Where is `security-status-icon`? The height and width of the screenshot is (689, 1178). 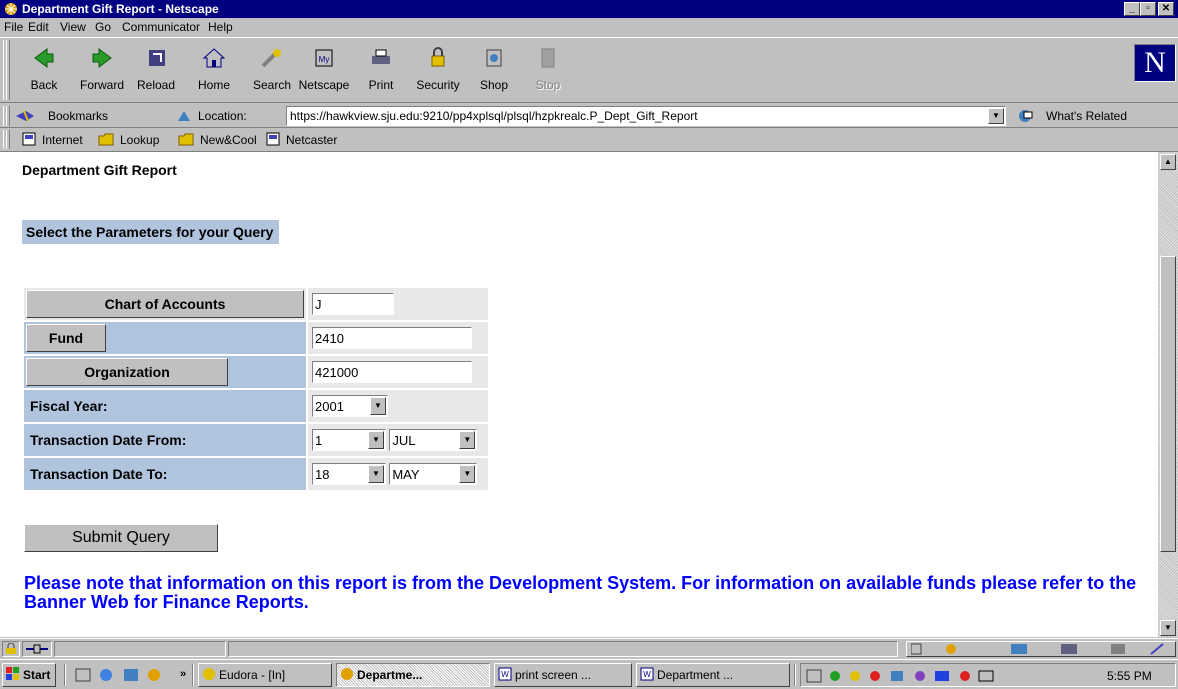 security-status-icon is located at coordinates (11, 649).